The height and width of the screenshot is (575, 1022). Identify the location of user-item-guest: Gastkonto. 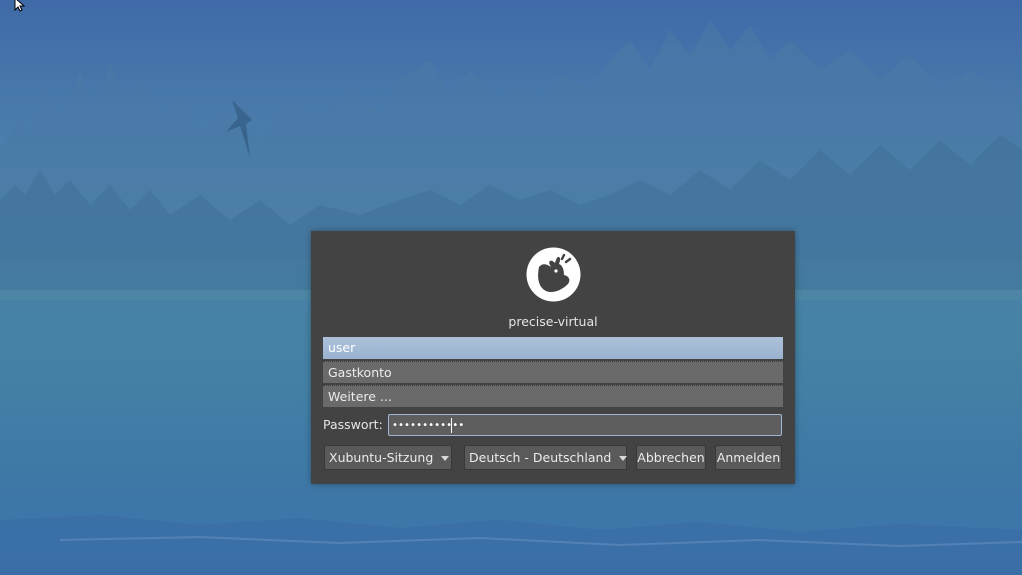
(553, 372).